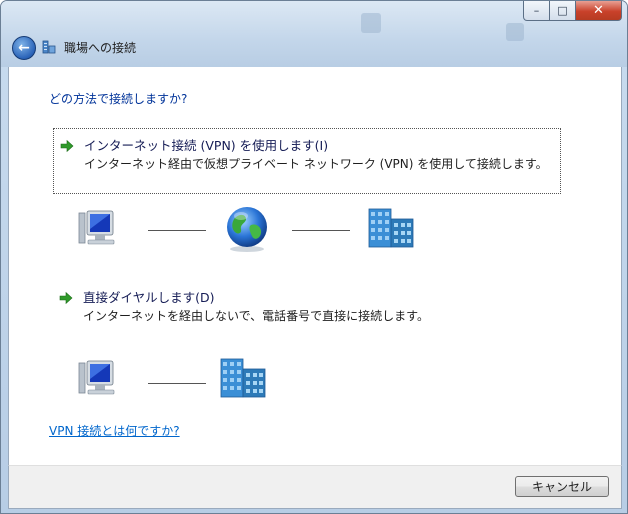 The width and height of the screenshot is (628, 514). I want to click on title-bar: – □ ✕ ← 職場への接続, so click(314, 34).